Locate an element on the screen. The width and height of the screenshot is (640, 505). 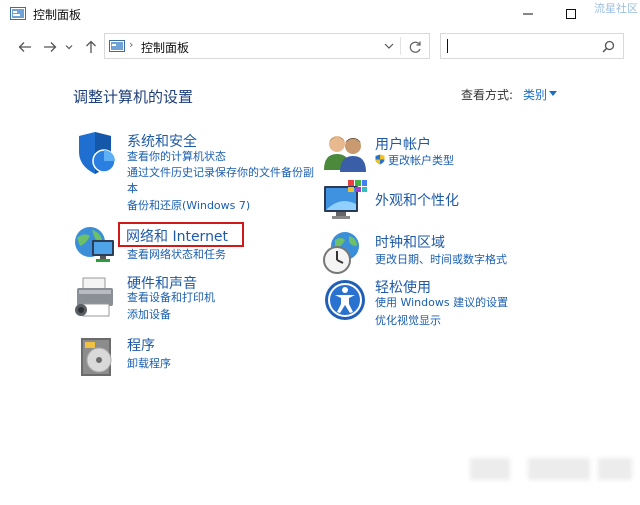
forward-button is located at coordinates (50, 47).